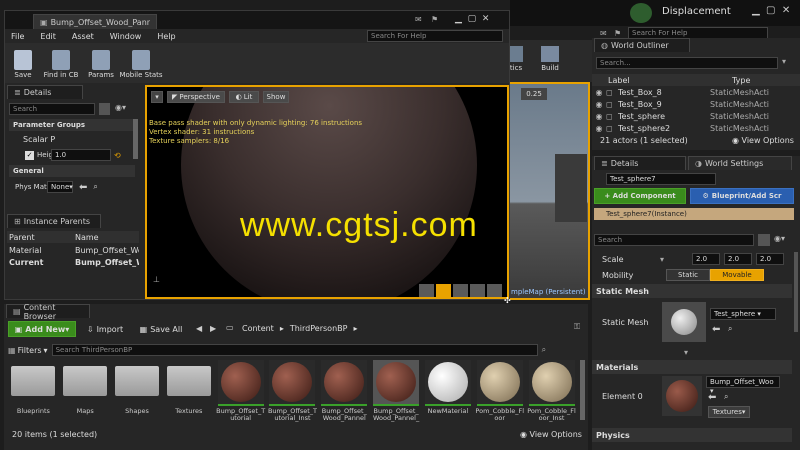 The height and width of the screenshot is (450, 800). What do you see at coordinates (551, 391) in the screenshot?
I see `content-item: Pom_Cobble_Floor_Inst` at bounding box center [551, 391].